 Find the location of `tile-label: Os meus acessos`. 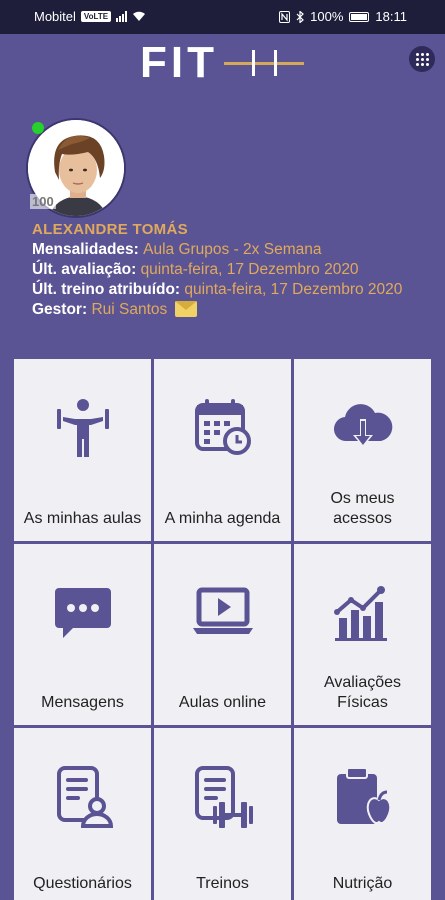

tile-label: Os meus acessos is located at coordinates (362, 508).